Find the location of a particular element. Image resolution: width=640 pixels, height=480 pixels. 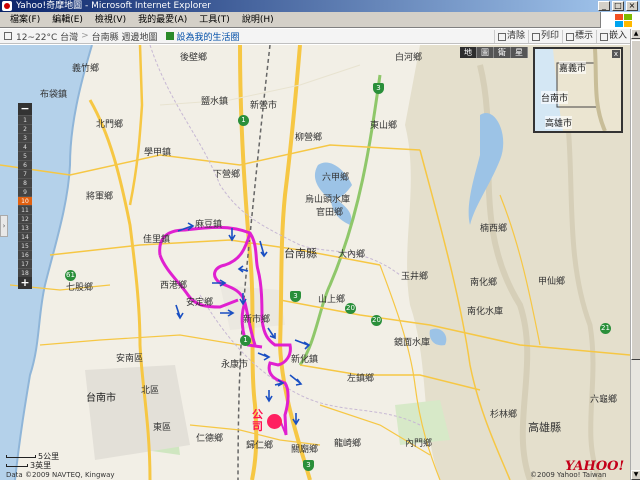

overview-close-button: x is located at coordinates (616, 54).